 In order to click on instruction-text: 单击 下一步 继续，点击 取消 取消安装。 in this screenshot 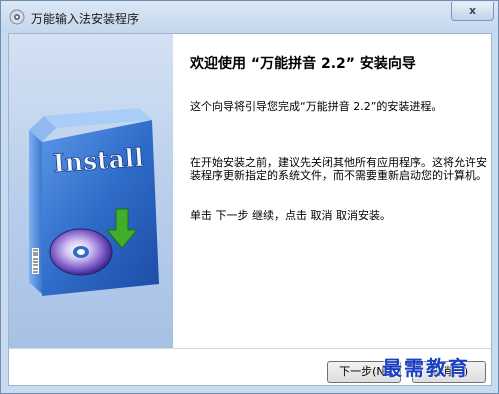, I will do `click(290, 215)`.